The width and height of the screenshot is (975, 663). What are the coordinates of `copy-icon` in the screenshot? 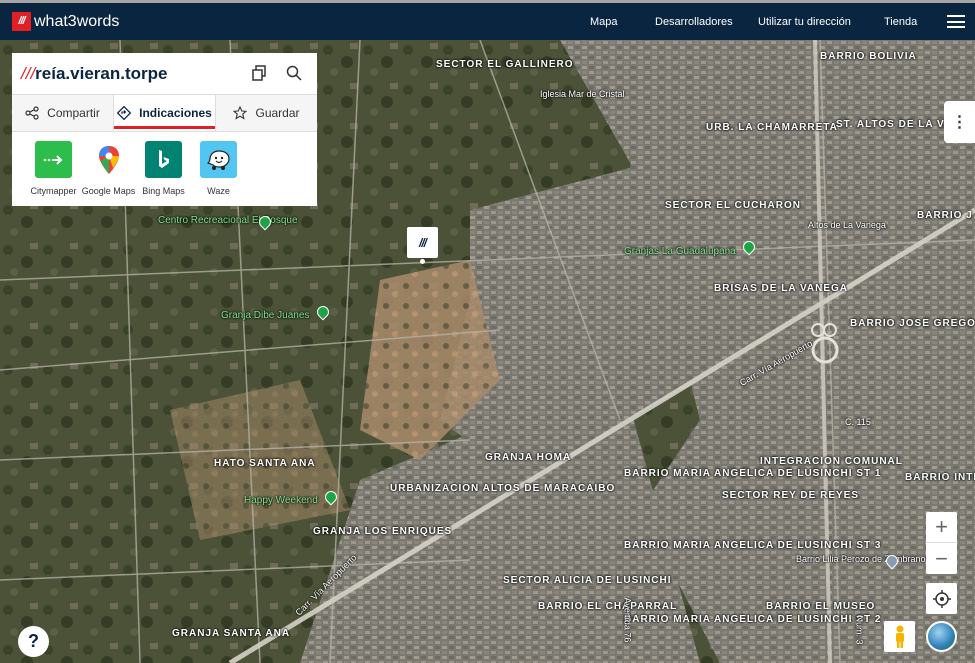 It's located at (259, 73).